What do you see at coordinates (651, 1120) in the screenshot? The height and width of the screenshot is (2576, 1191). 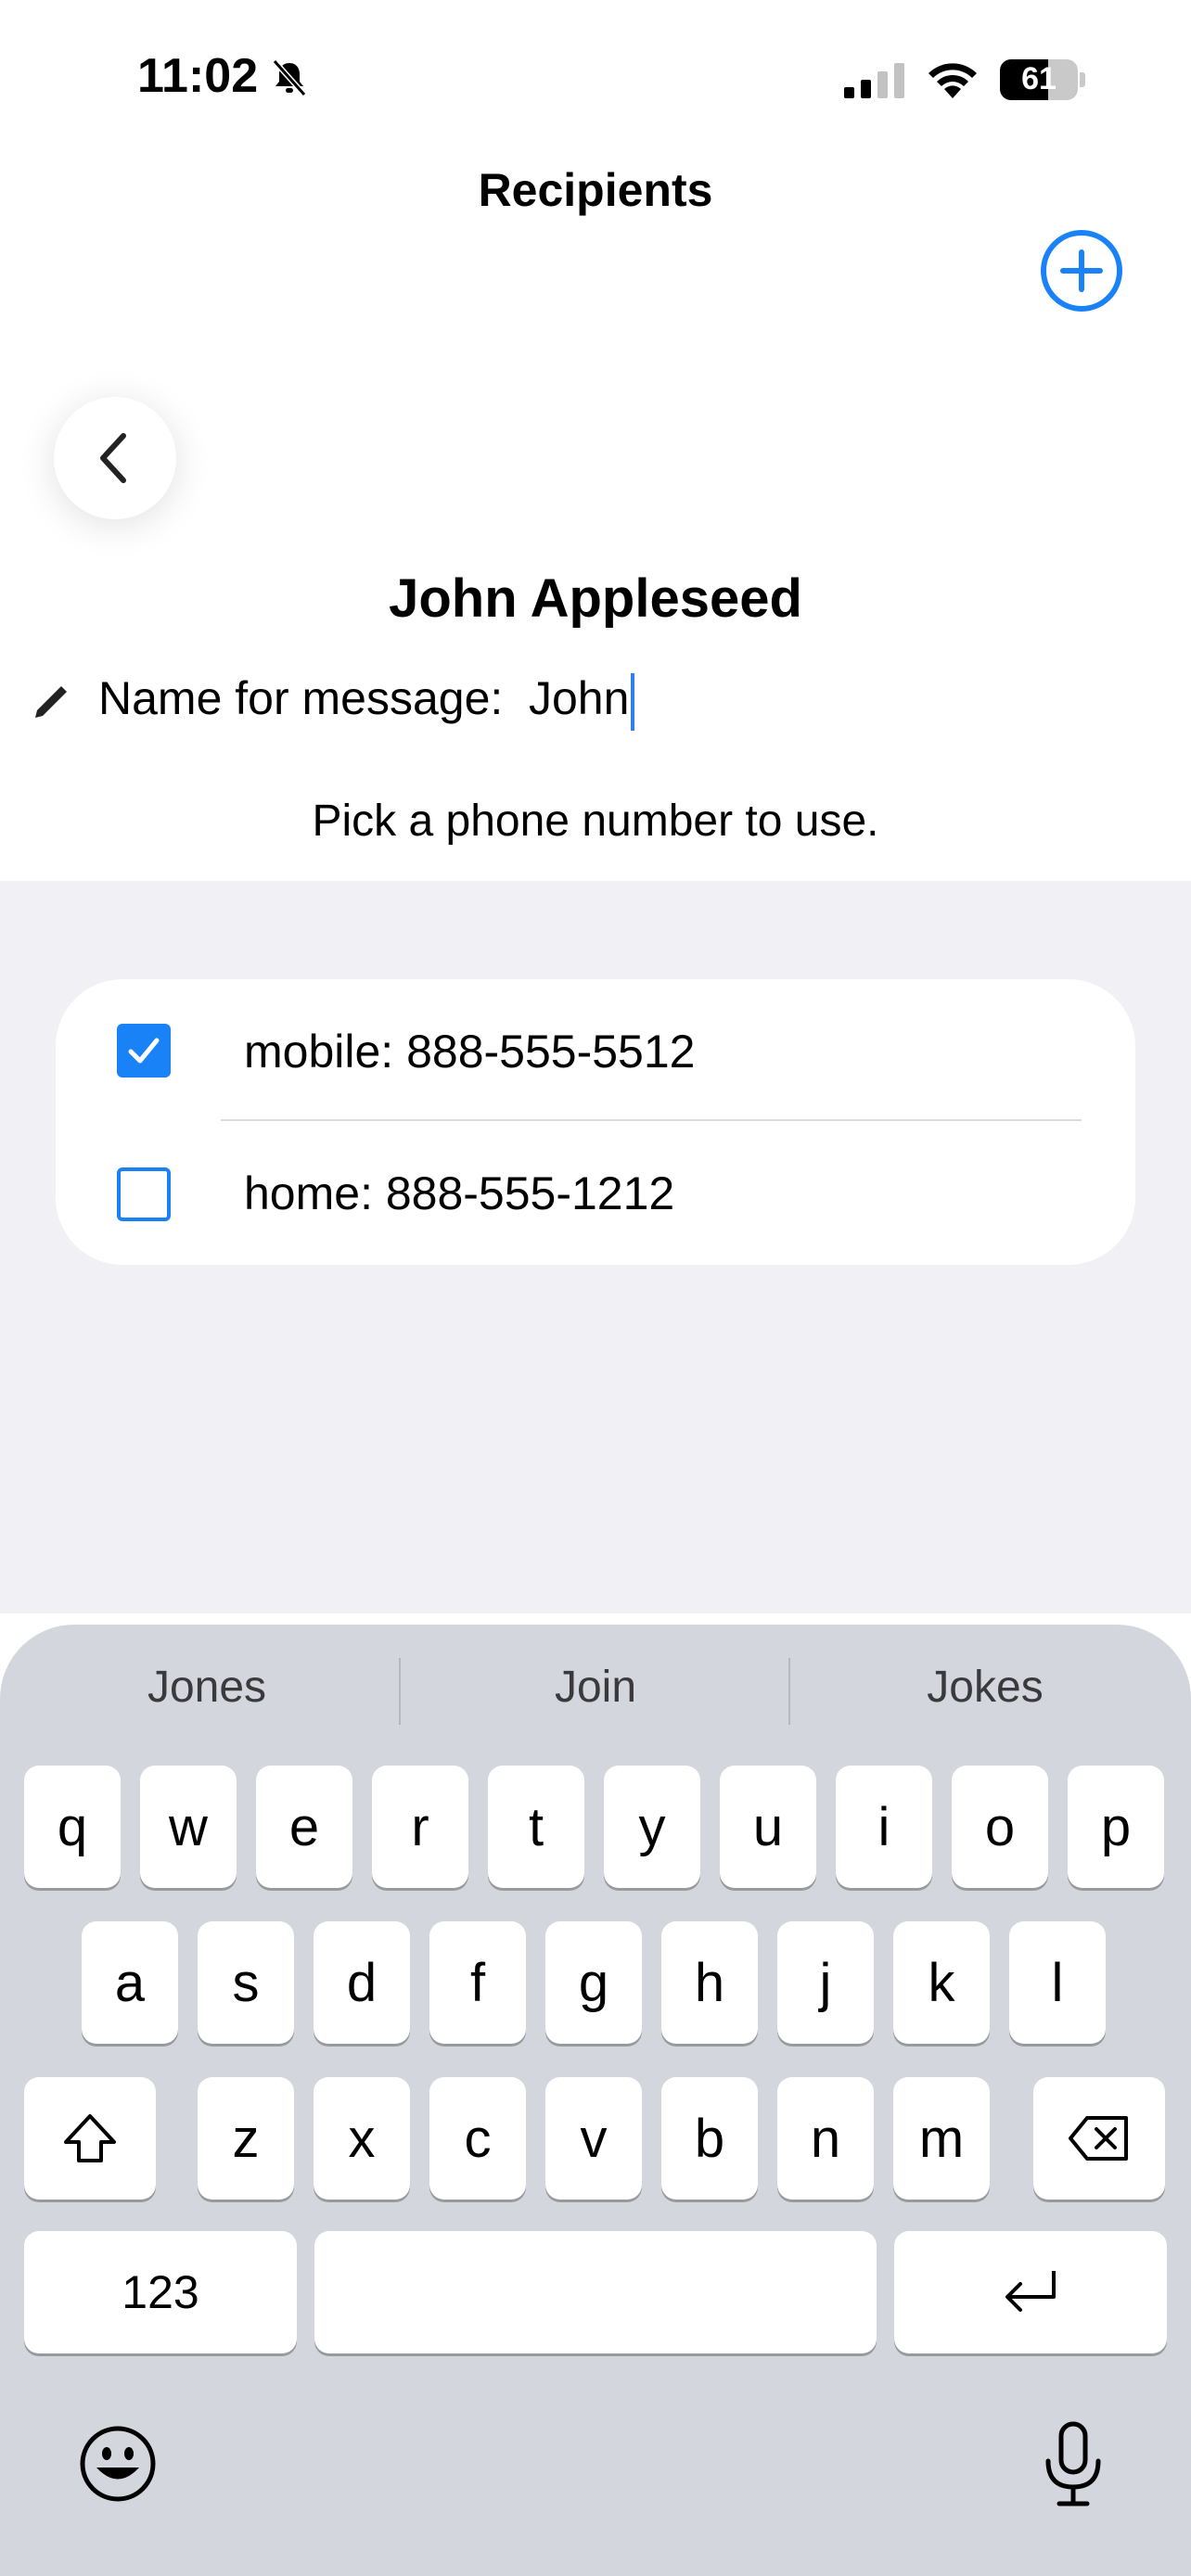 I see `divider` at bounding box center [651, 1120].